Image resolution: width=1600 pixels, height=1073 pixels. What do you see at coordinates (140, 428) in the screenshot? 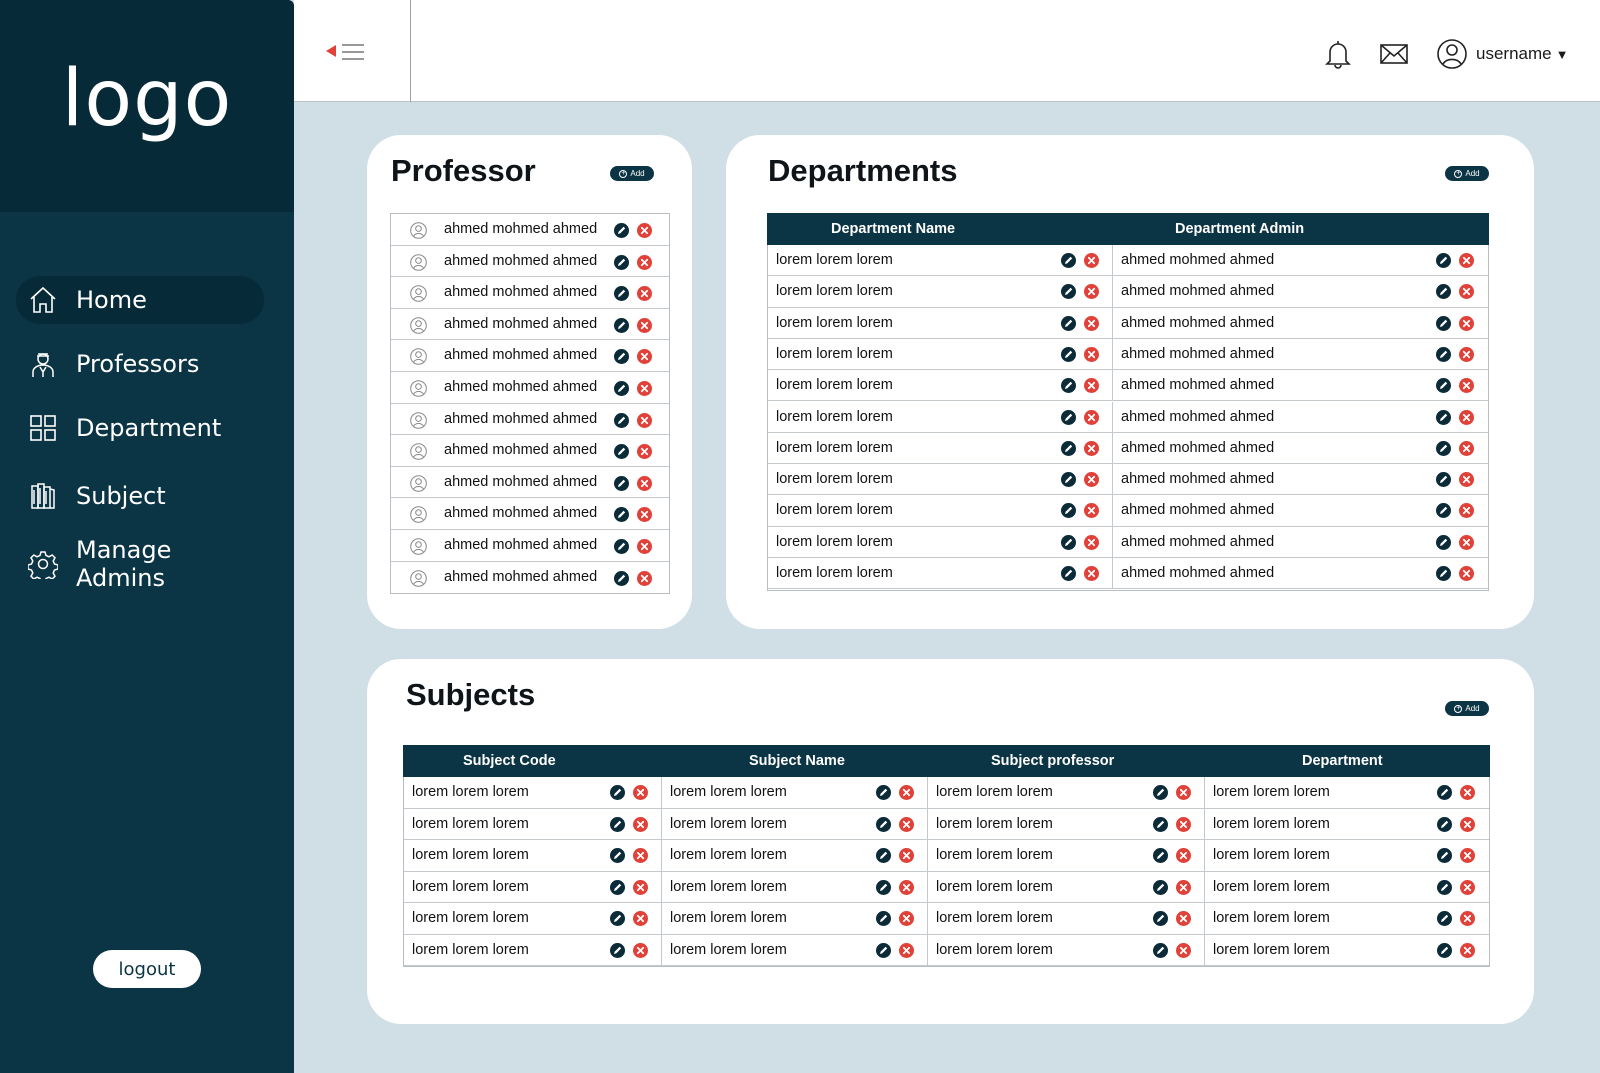
I see `sidebar-item-department: Department` at bounding box center [140, 428].